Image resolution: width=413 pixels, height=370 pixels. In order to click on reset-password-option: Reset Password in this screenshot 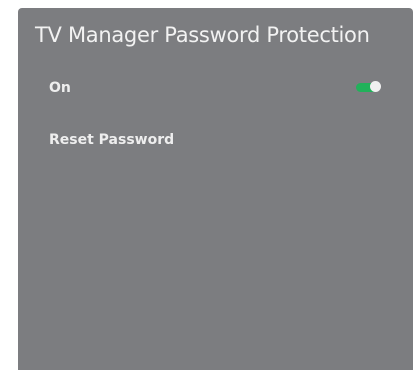, I will do `click(215, 140)`.